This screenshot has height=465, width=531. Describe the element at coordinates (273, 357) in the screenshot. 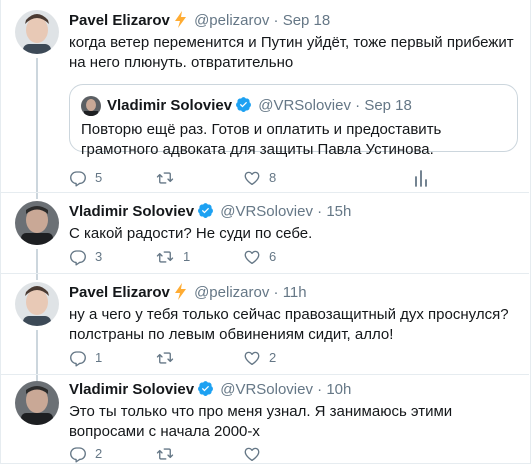

I see `like-count: 2` at that location.